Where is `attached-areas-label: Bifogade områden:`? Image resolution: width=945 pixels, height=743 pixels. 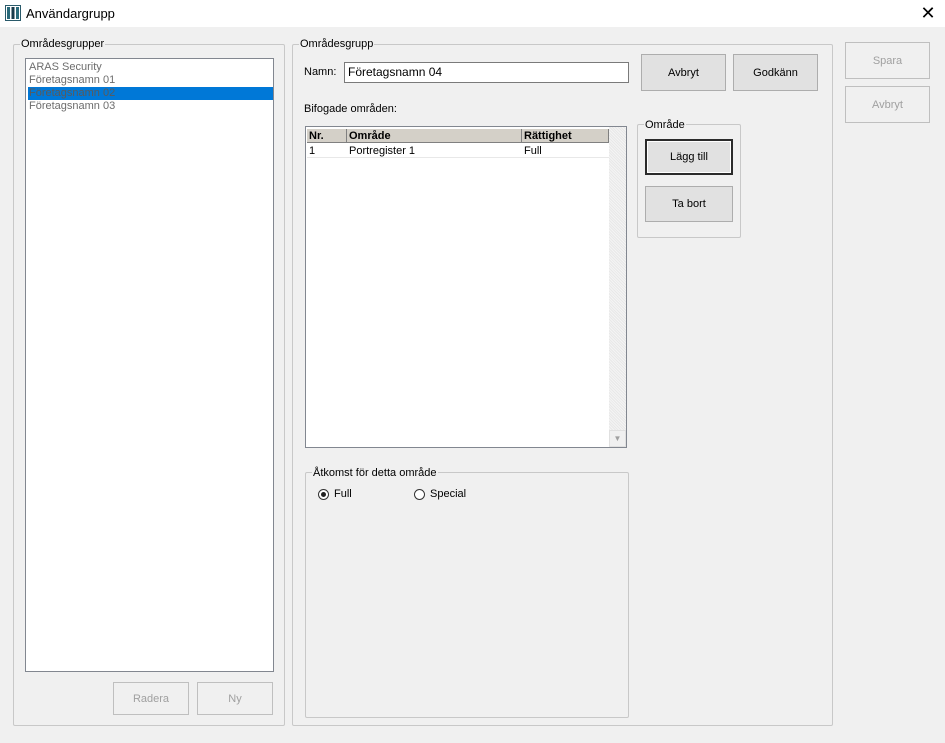
attached-areas-label: Bifogade områden: is located at coordinates (350, 109).